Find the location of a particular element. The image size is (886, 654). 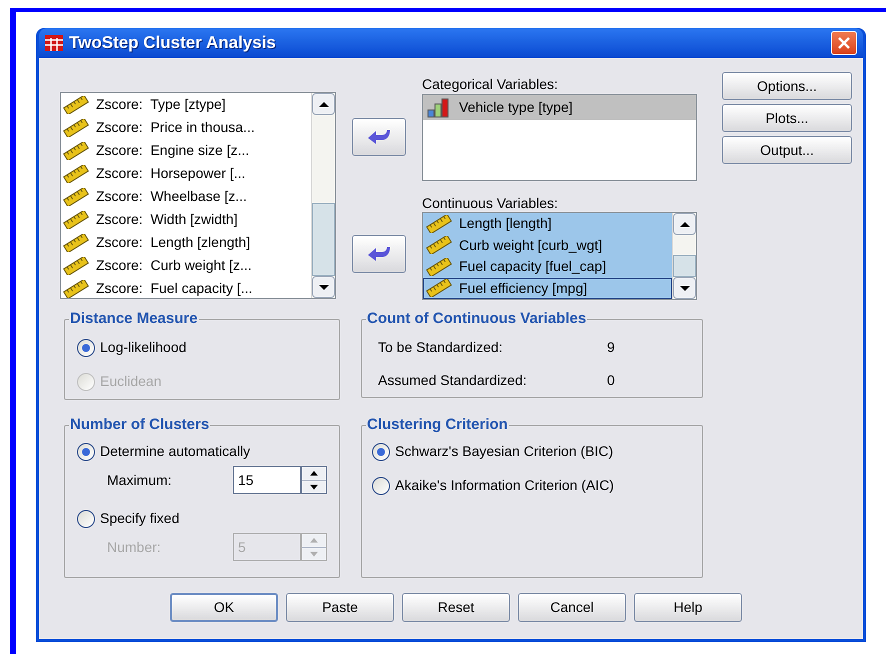

radio-label: Determine automatically is located at coordinates (175, 451).